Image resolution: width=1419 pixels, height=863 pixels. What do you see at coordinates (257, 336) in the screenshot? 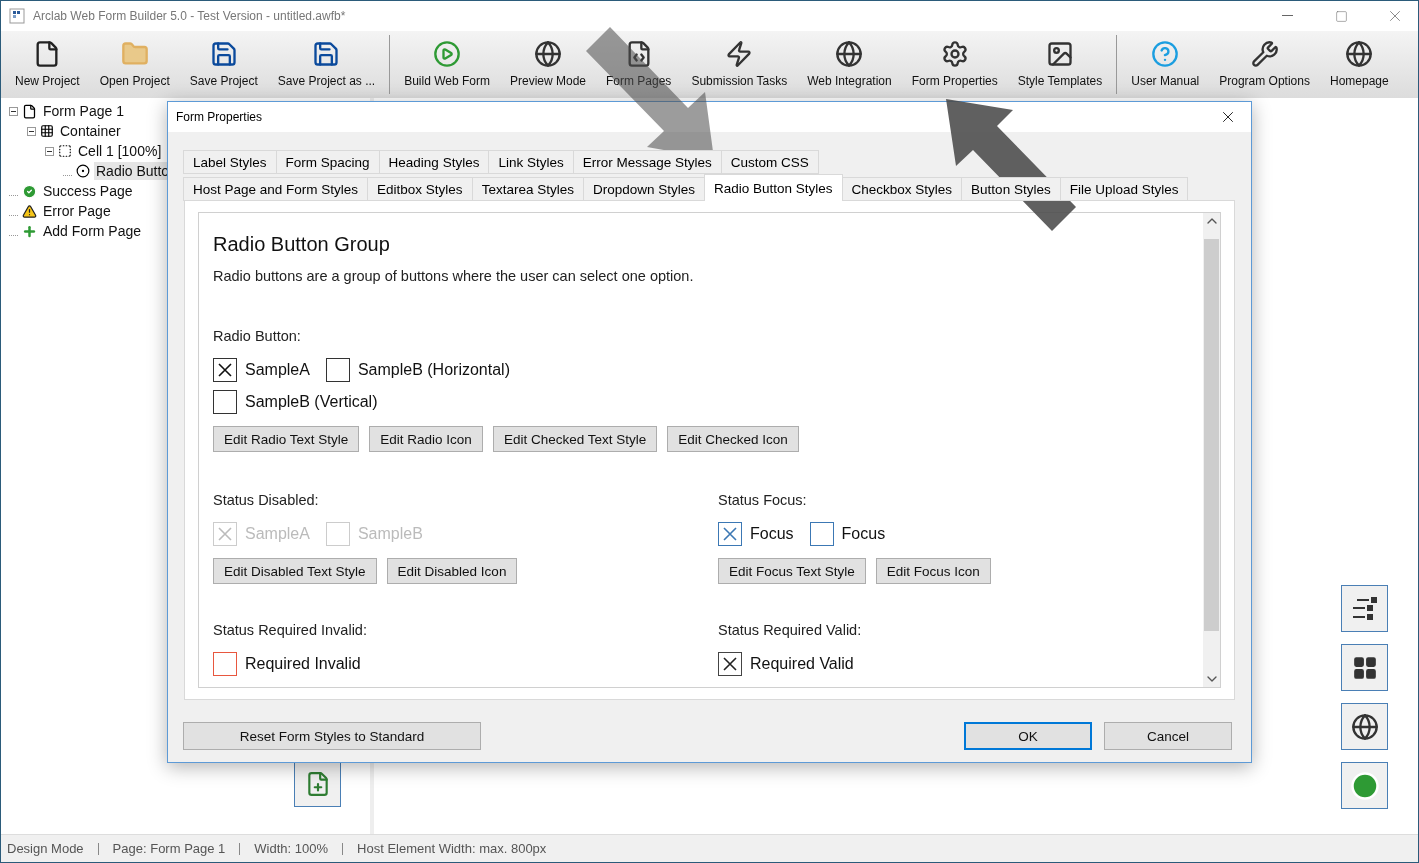
I see `section-label: Radio Button:` at bounding box center [257, 336].